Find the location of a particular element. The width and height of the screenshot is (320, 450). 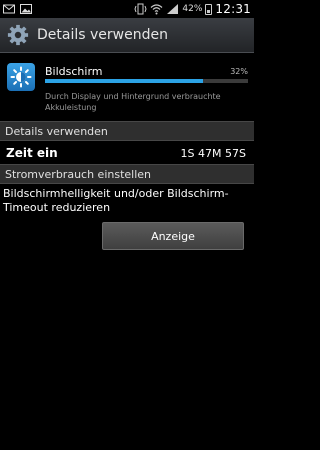

display-settings-button: Anzeige is located at coordinates (173, 236).